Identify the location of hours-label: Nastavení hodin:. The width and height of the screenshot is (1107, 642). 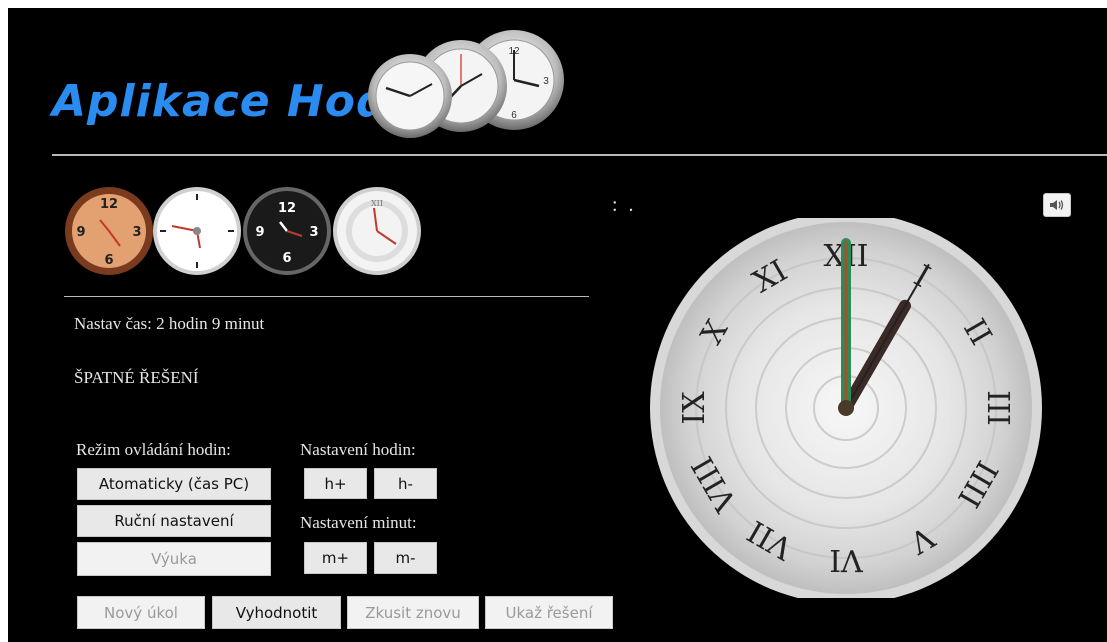
(358, 449).